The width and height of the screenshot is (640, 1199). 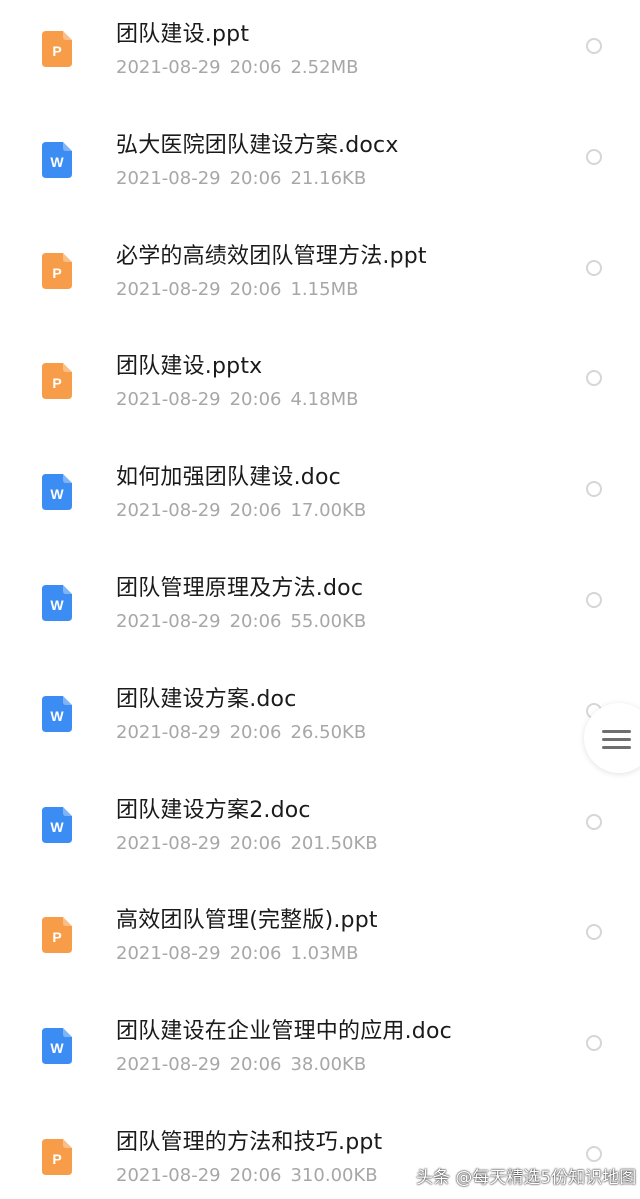 I want to click on file-list-item: P 必学的高绩效团队管理方法.ppt 2021-08-29 20:06 1.15MB, so click(x=320, y=277).